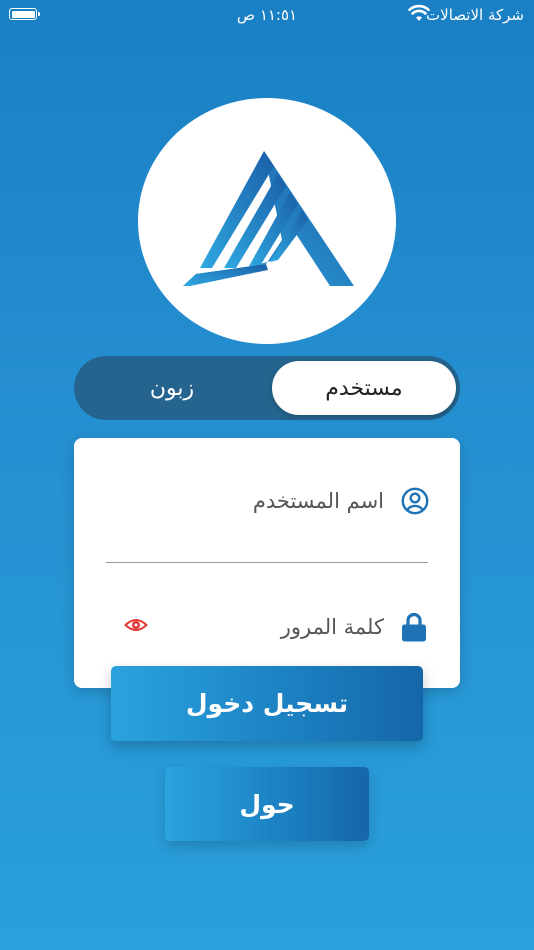 This screenshot has width=534, height=950. I want to click on user-circle-icon, so click(415, 501).